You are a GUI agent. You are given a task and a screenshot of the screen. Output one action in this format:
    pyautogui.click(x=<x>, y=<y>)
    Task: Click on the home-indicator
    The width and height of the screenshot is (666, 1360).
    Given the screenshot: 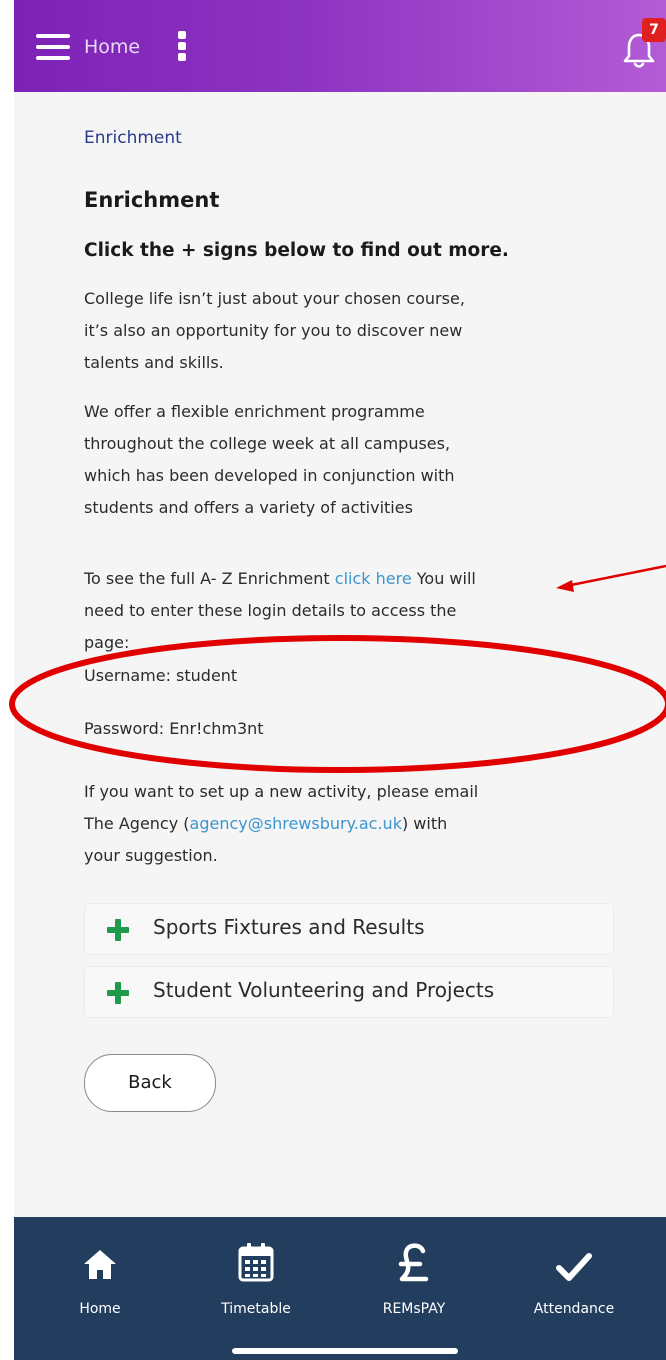 What is the action you would take?
    pyautogui.click(x=345, y=1351)
    